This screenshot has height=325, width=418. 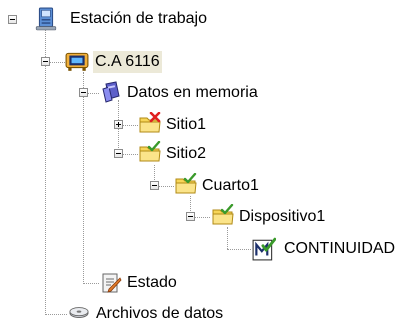 I want to click on tree-item-status: Estado, so click(x=152, y=283).